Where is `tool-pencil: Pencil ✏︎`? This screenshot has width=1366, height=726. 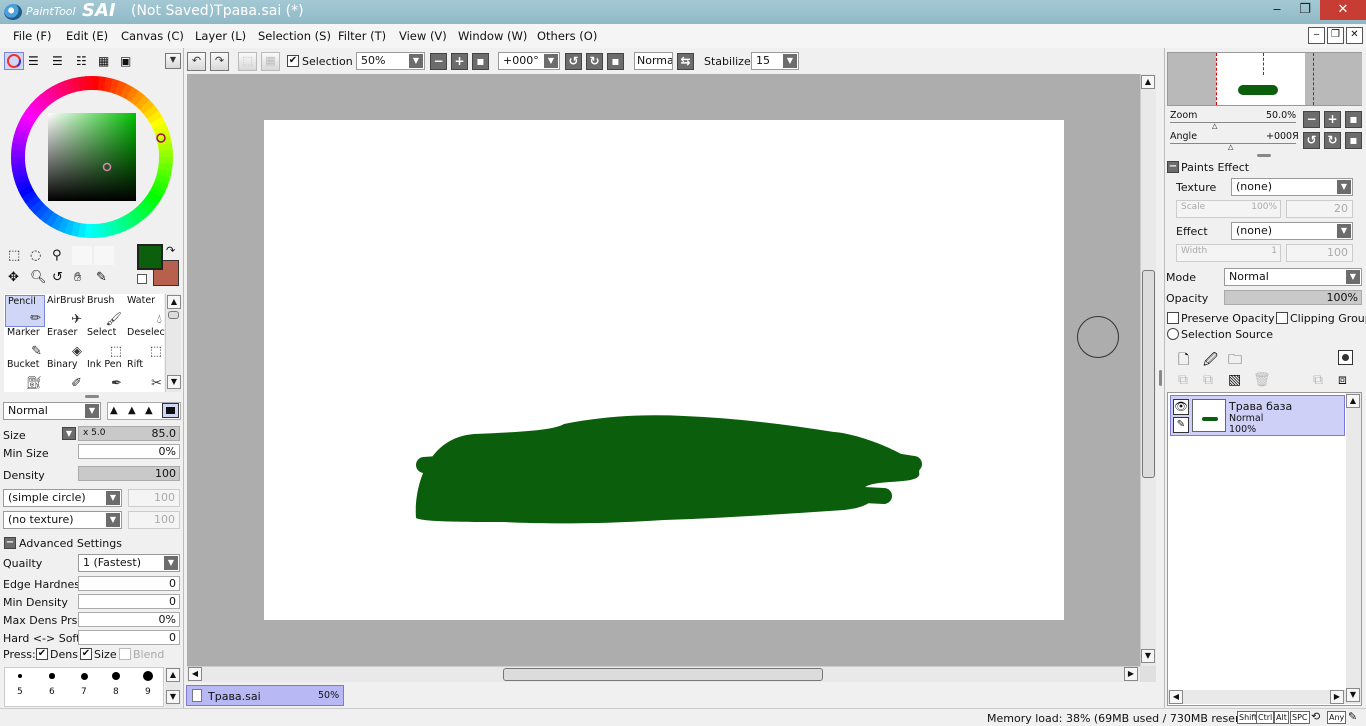
tool-pencil: Pencil ✏︎ is located at coordinates (25, 311).